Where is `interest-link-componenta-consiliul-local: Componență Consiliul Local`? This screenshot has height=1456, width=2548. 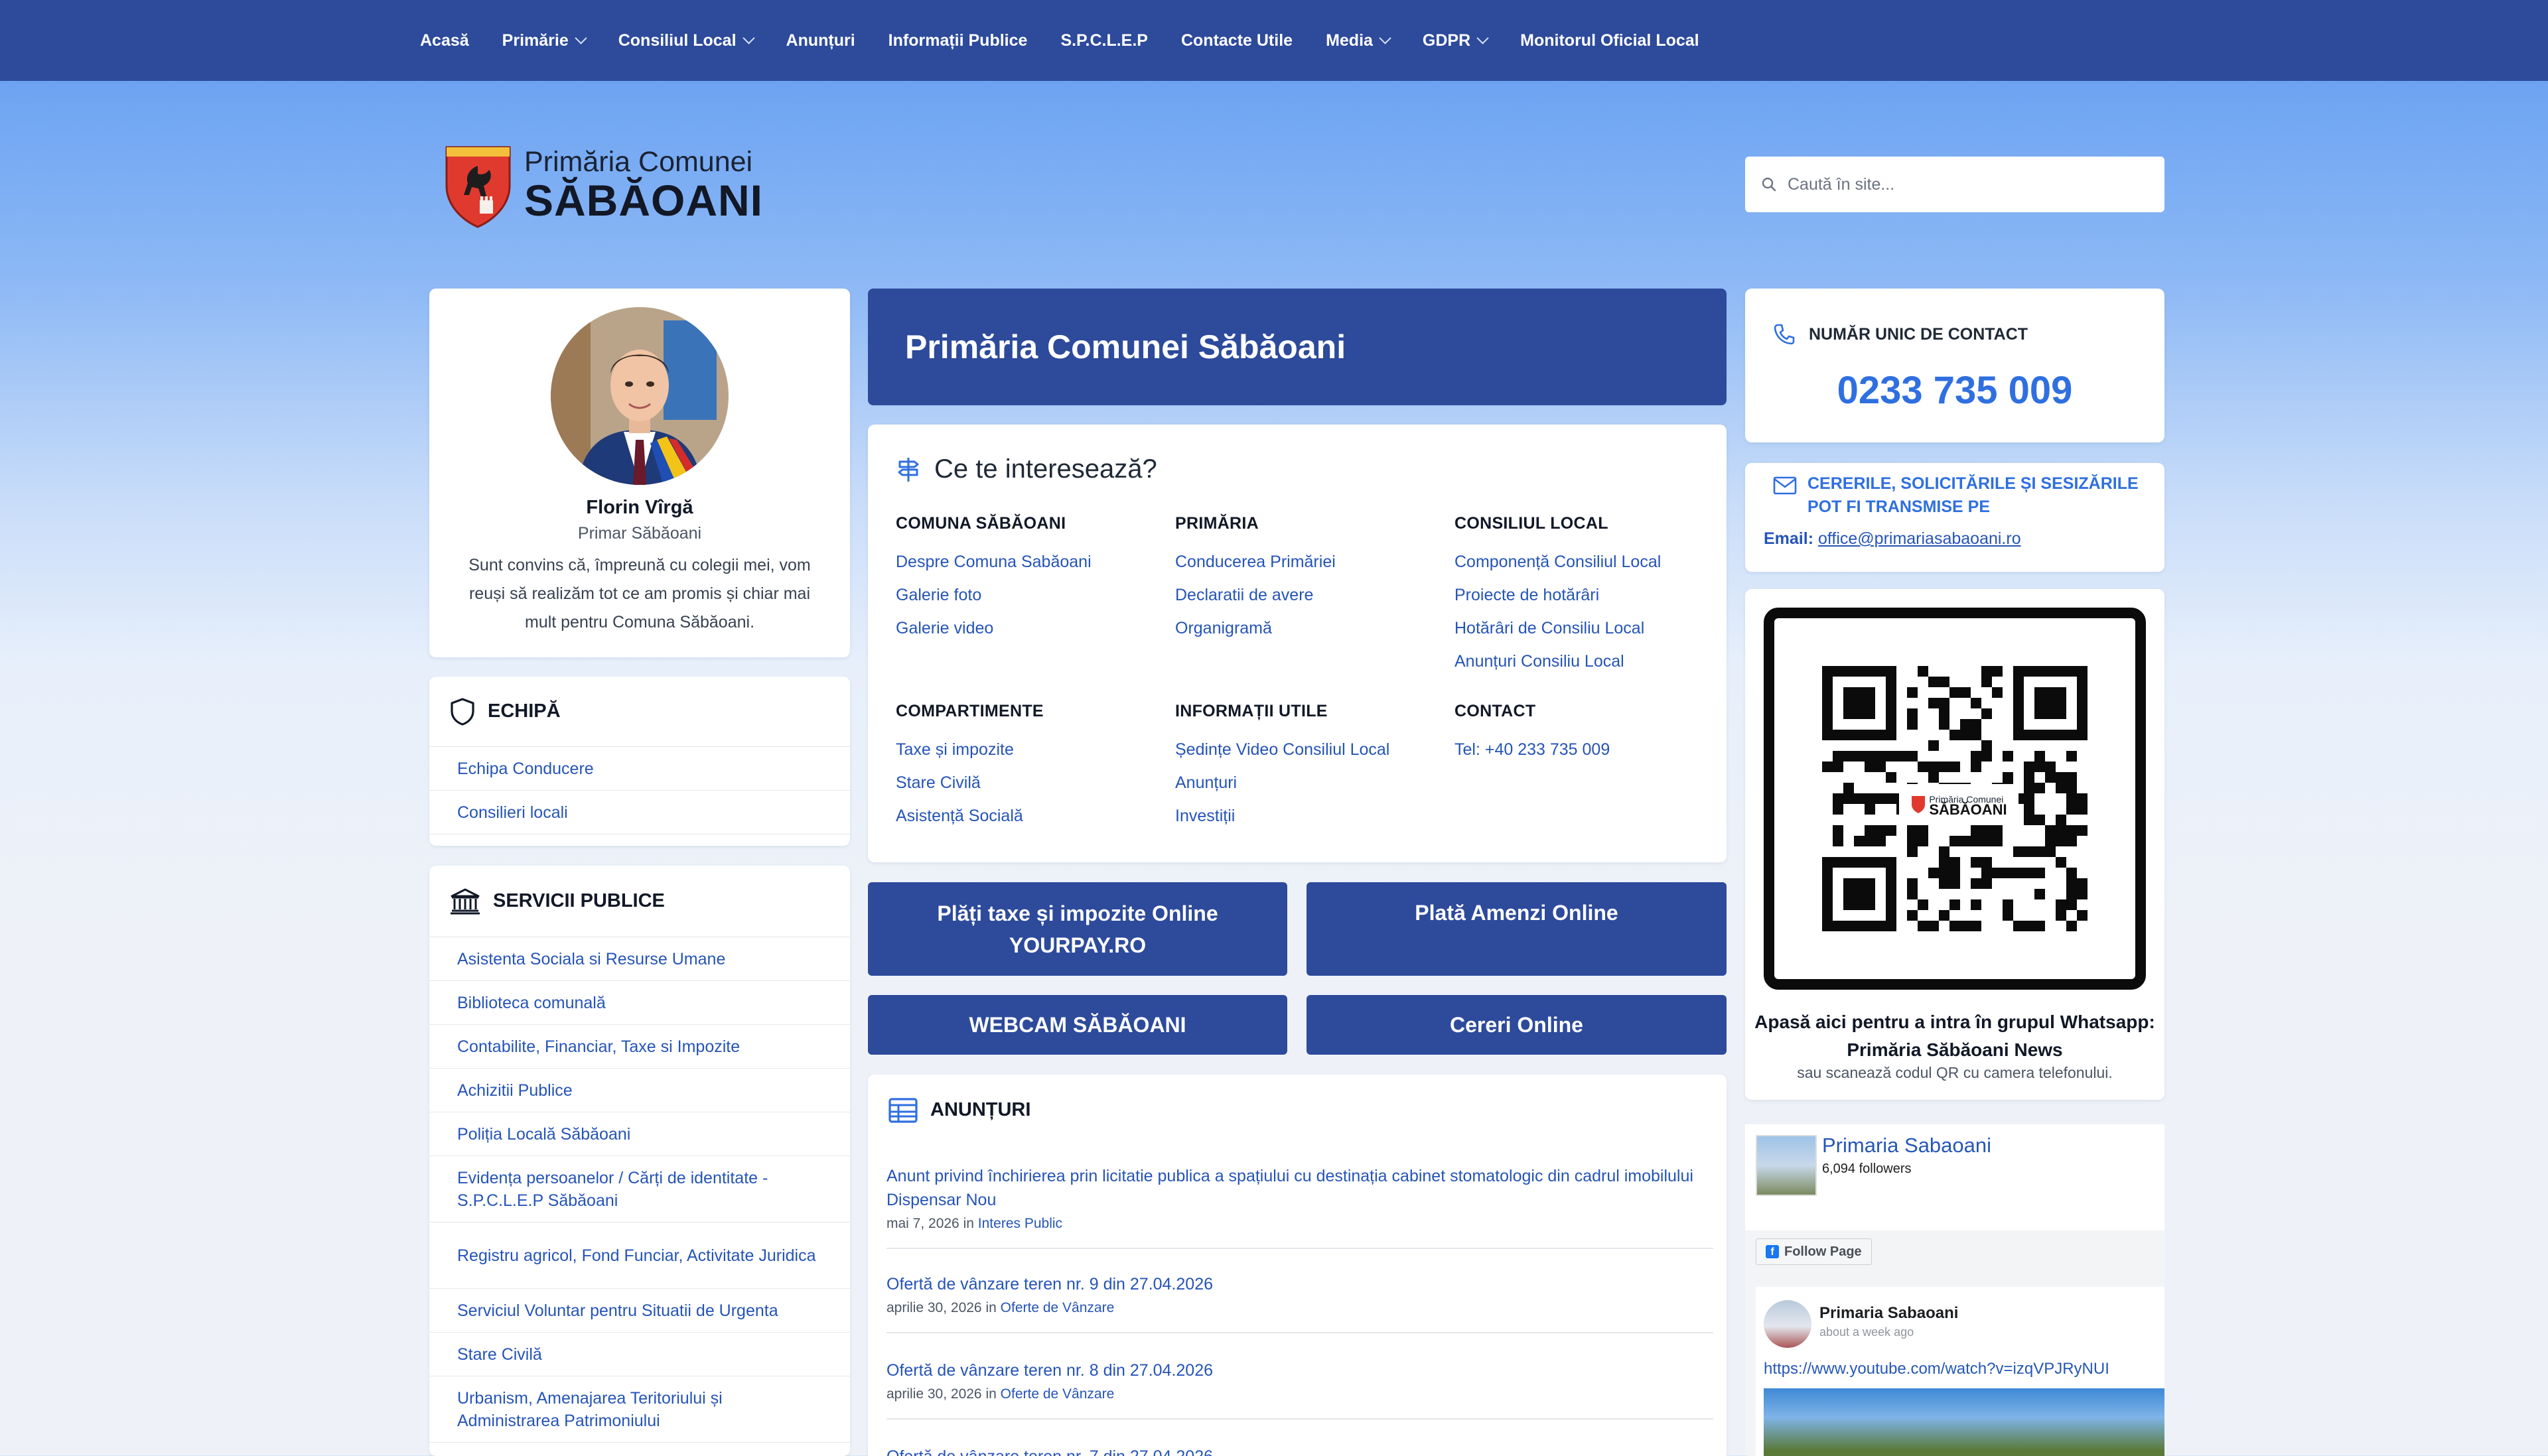 interest-link-componenta-consiliul-local: Componență Consiliul Local is located at coordinates (1587, 561).